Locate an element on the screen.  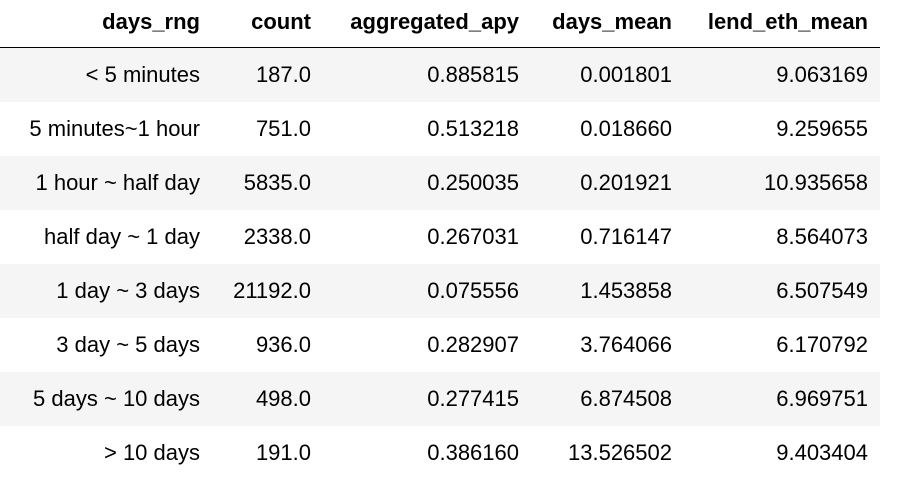
column-header-days-mean: days_mean is located at coordinates (612, 21).